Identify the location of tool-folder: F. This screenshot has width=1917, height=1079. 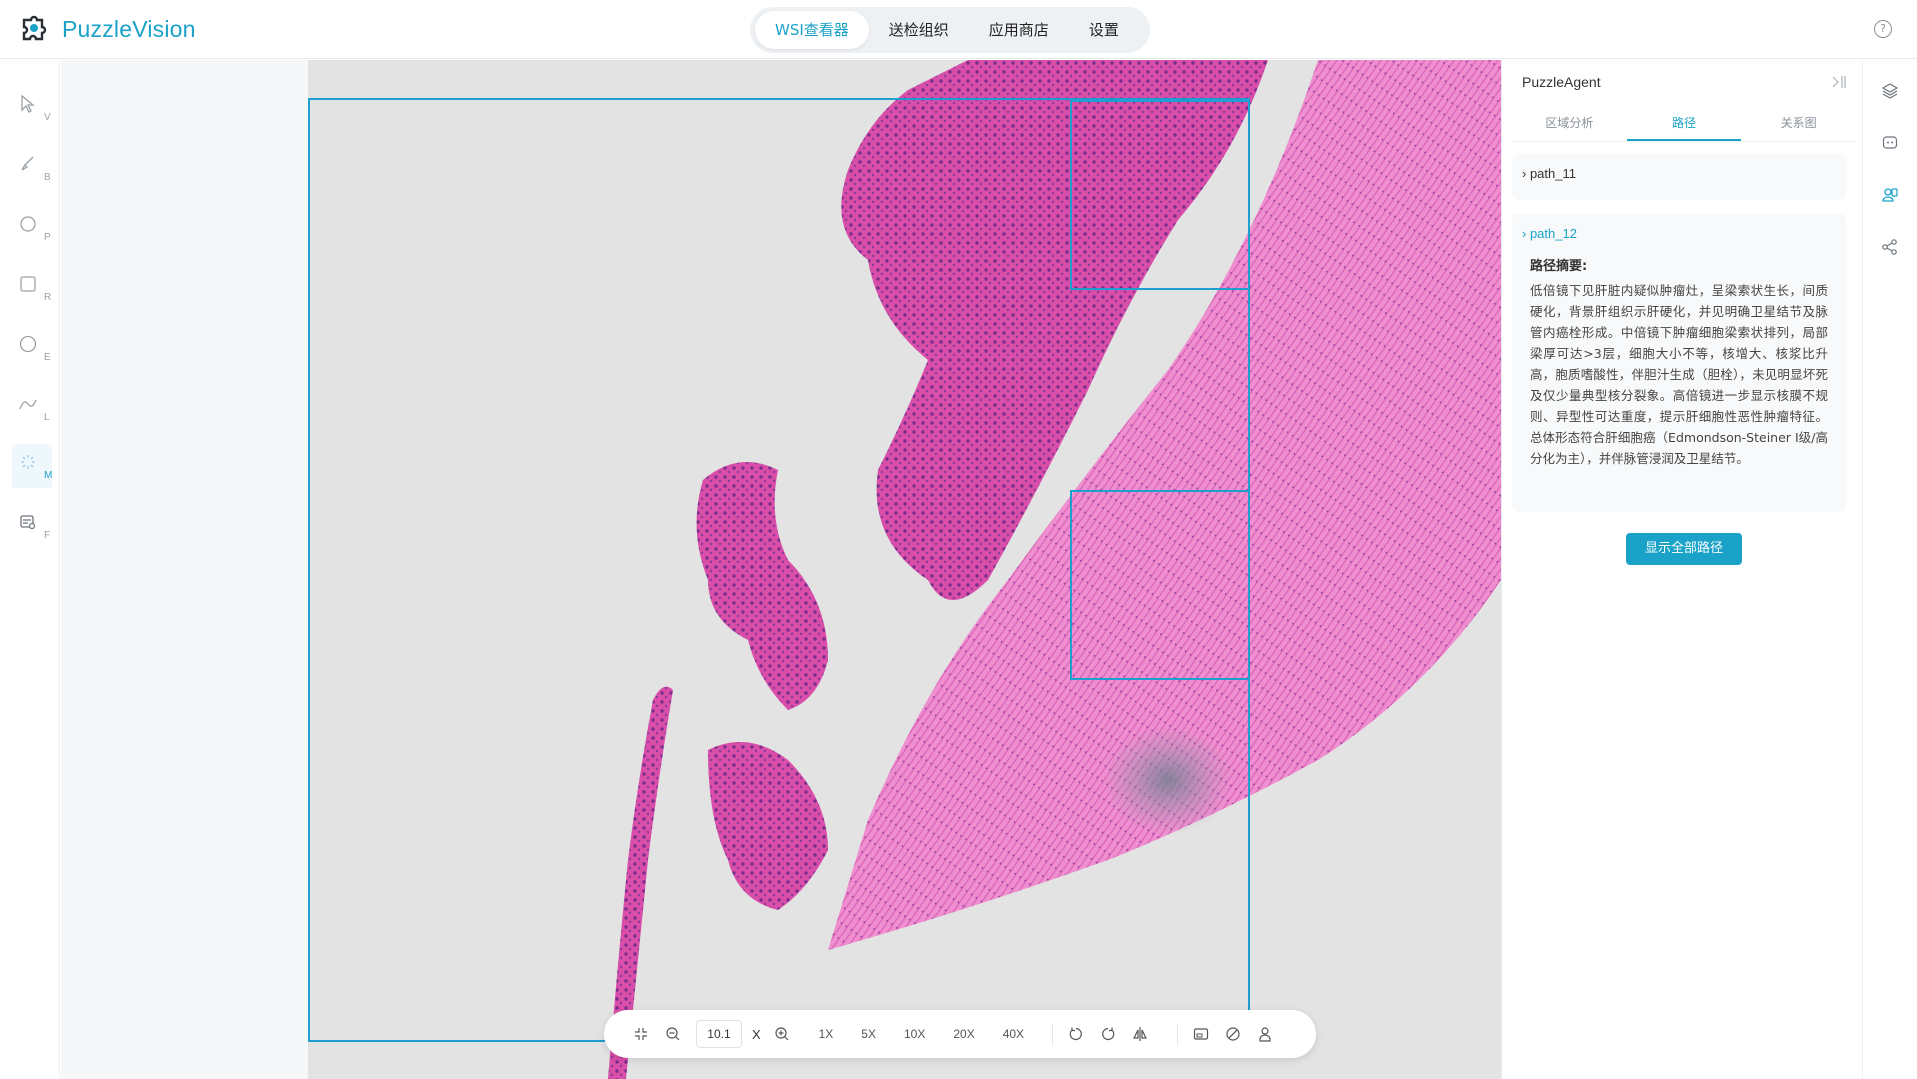
(32, 526).